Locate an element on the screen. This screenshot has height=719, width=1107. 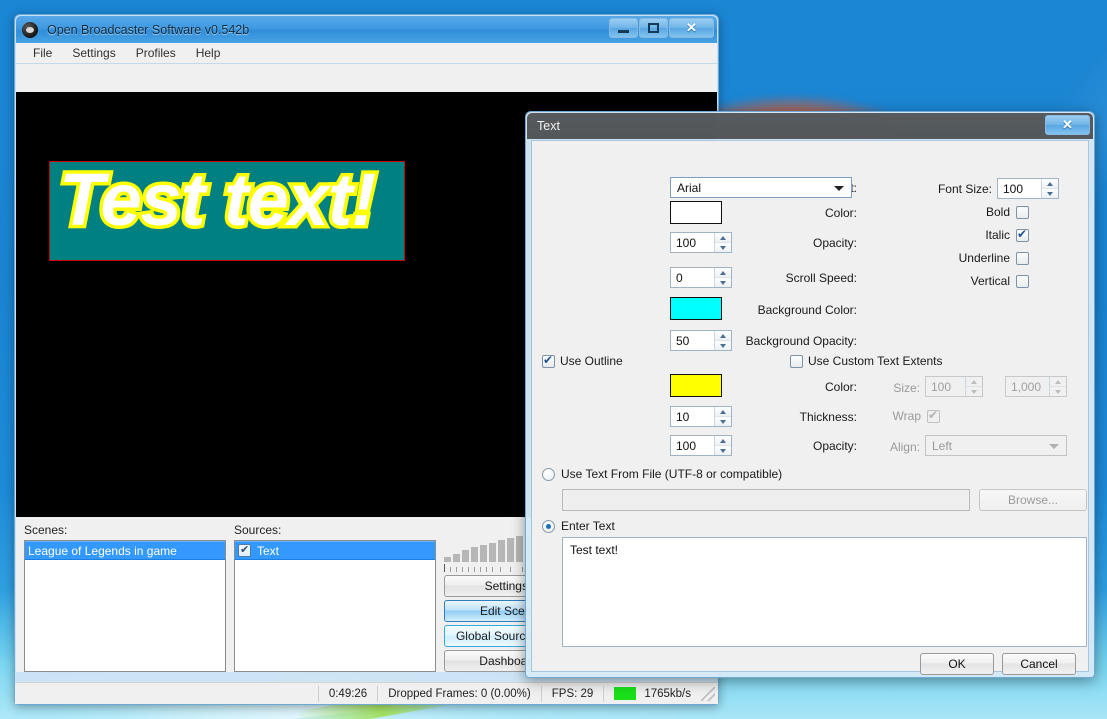
menu-help: Help is located at coordinates (208, 53).